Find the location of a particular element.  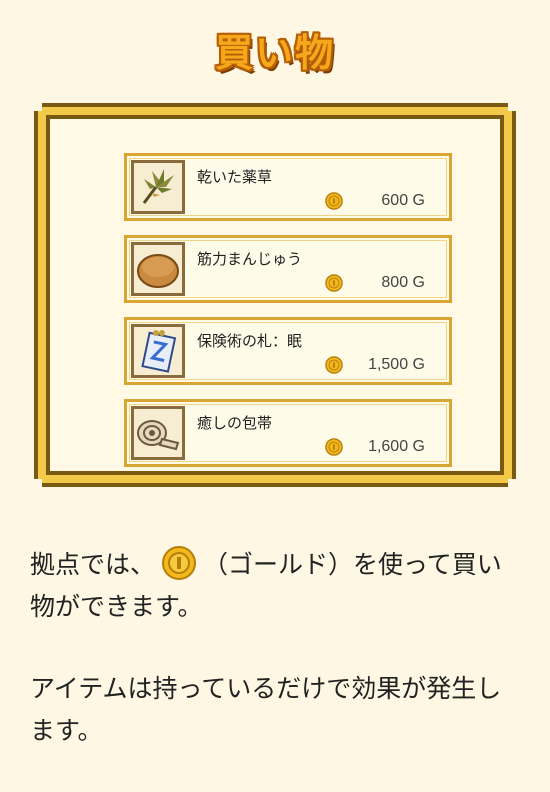

dried-herb-icon is located at coordinates (158, 186).